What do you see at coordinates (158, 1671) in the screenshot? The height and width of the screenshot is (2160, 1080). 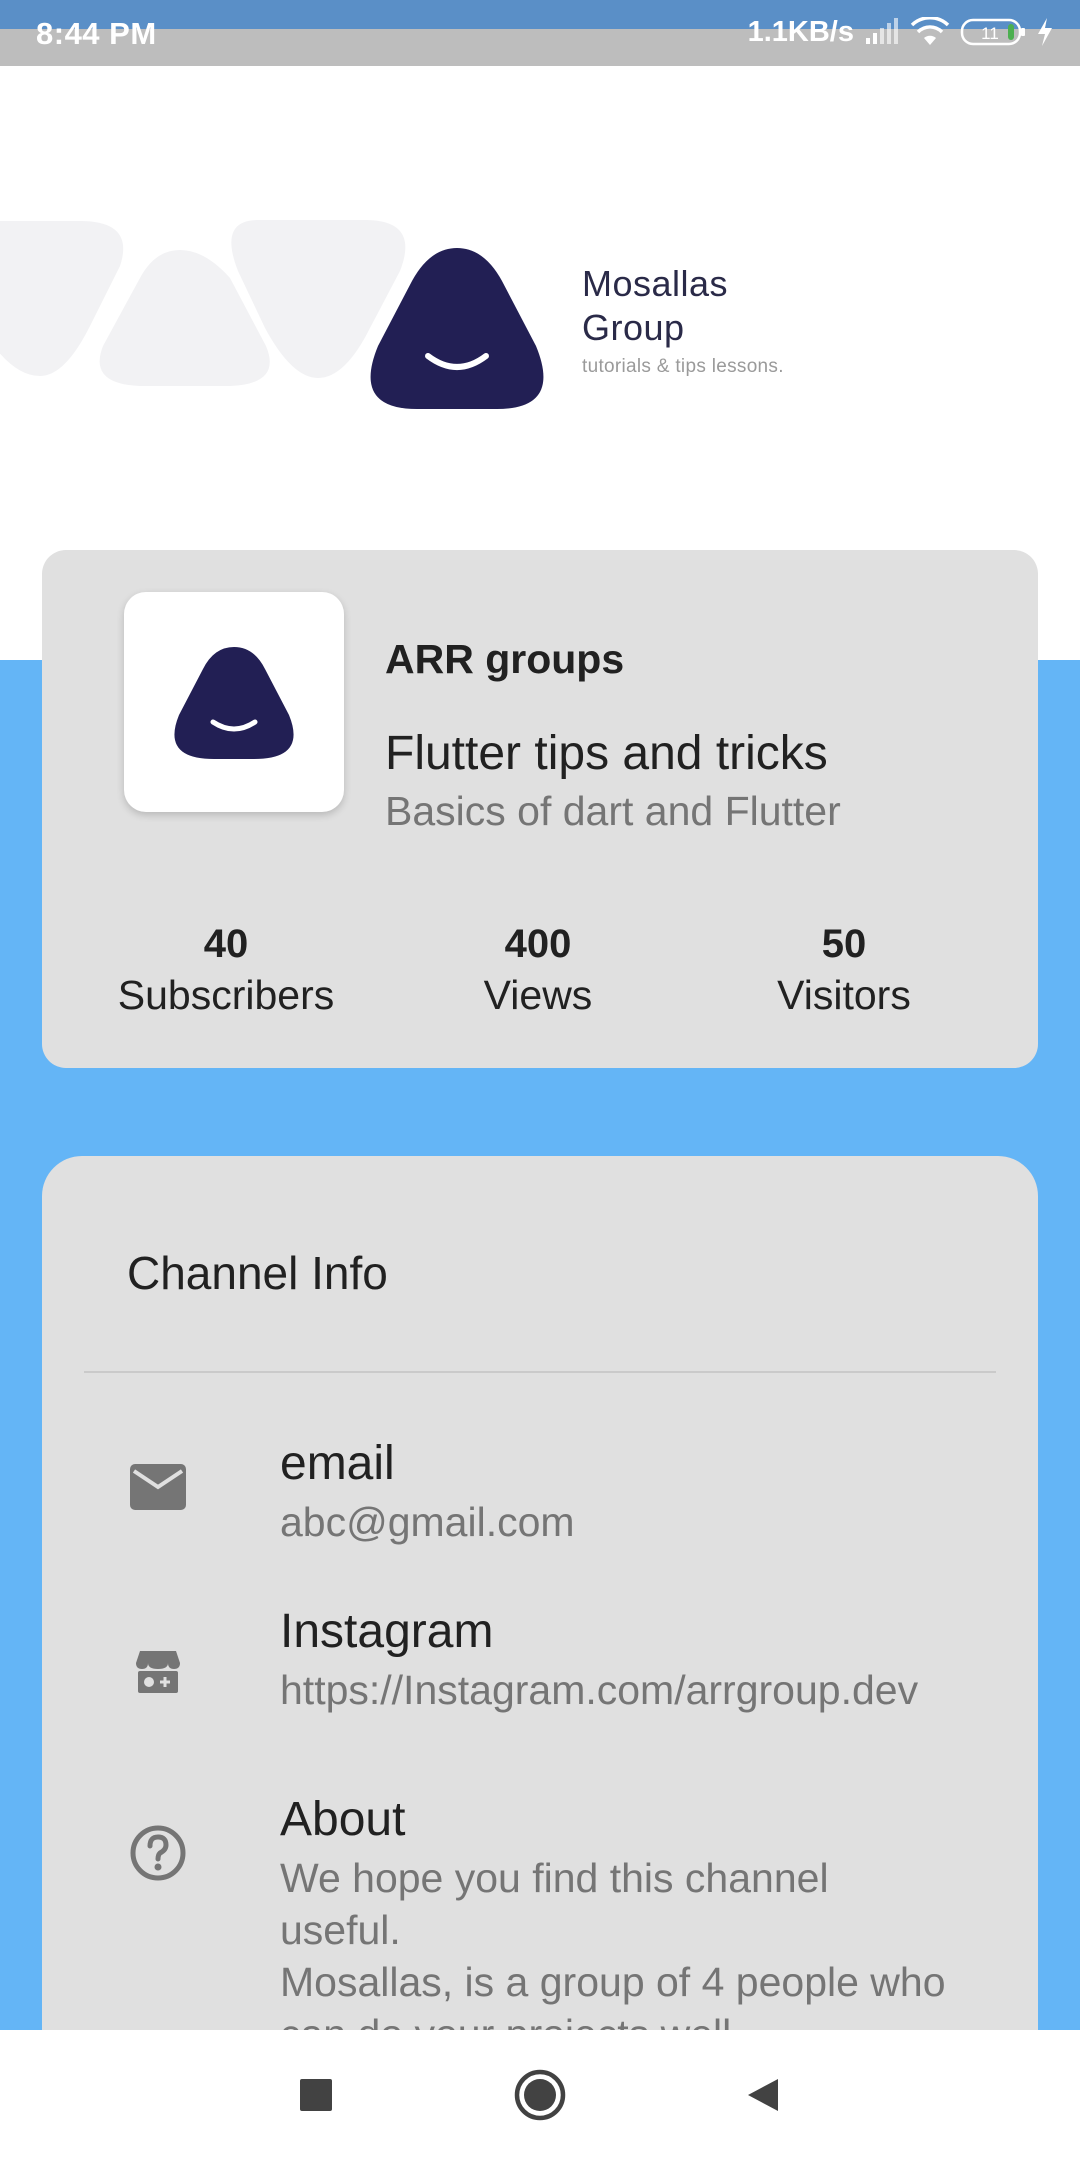 I see `store-icon` at bounding box center [158, 1671].